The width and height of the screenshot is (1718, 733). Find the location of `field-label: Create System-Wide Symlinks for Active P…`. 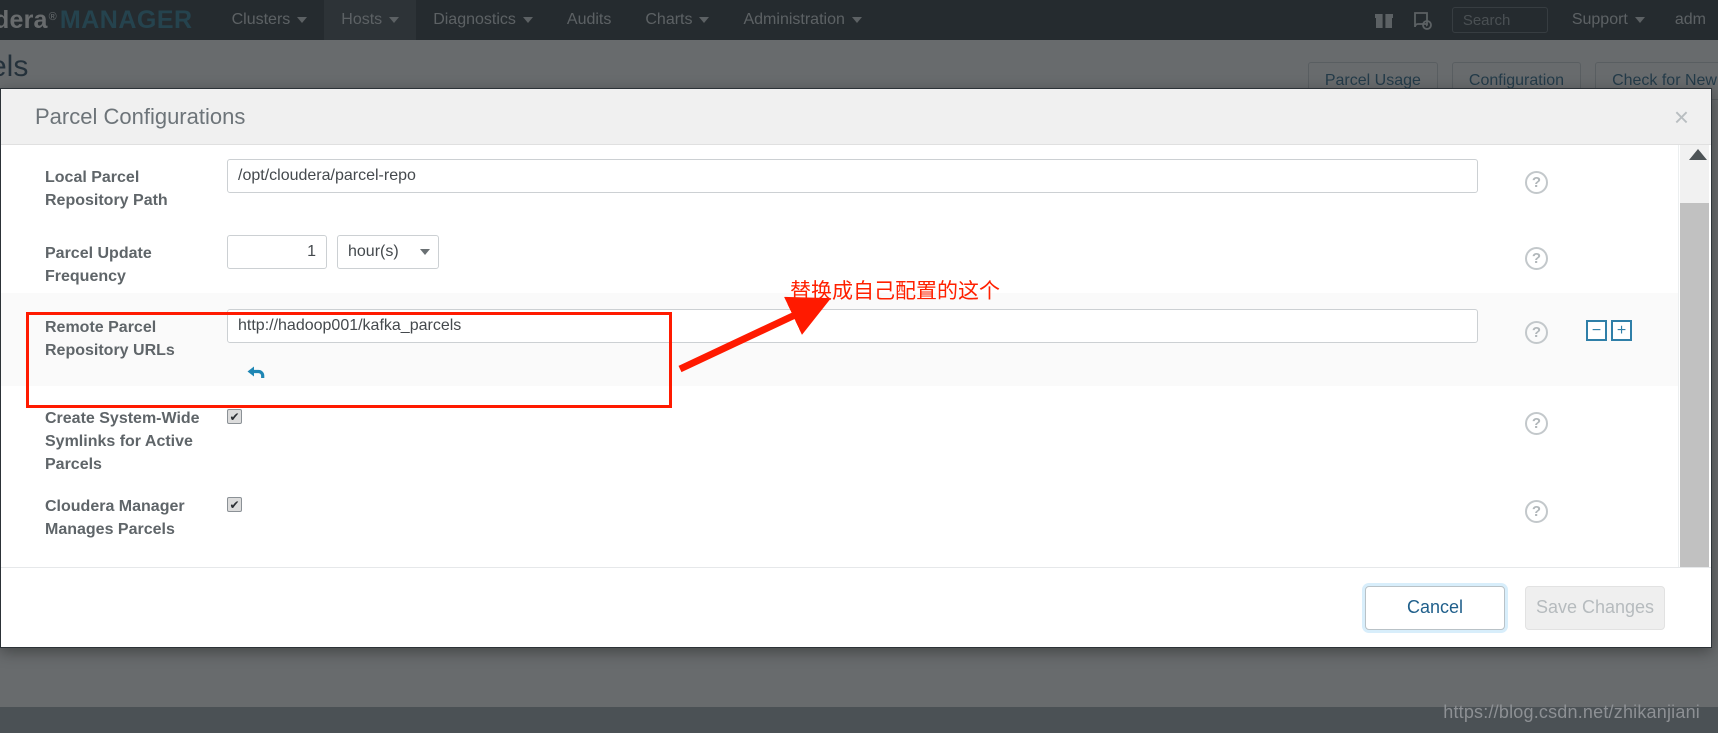

field-label: Create System-Wide Symlinks for Active P… is located at coordinates (122, 442).